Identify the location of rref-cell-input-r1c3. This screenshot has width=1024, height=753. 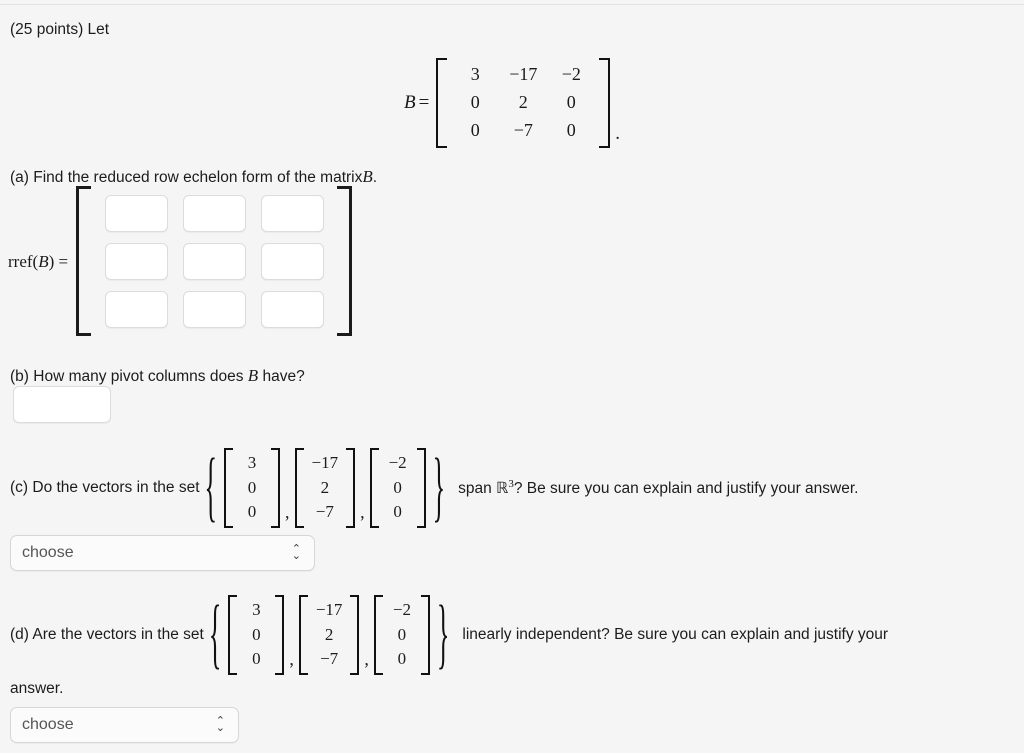
(292, 213).